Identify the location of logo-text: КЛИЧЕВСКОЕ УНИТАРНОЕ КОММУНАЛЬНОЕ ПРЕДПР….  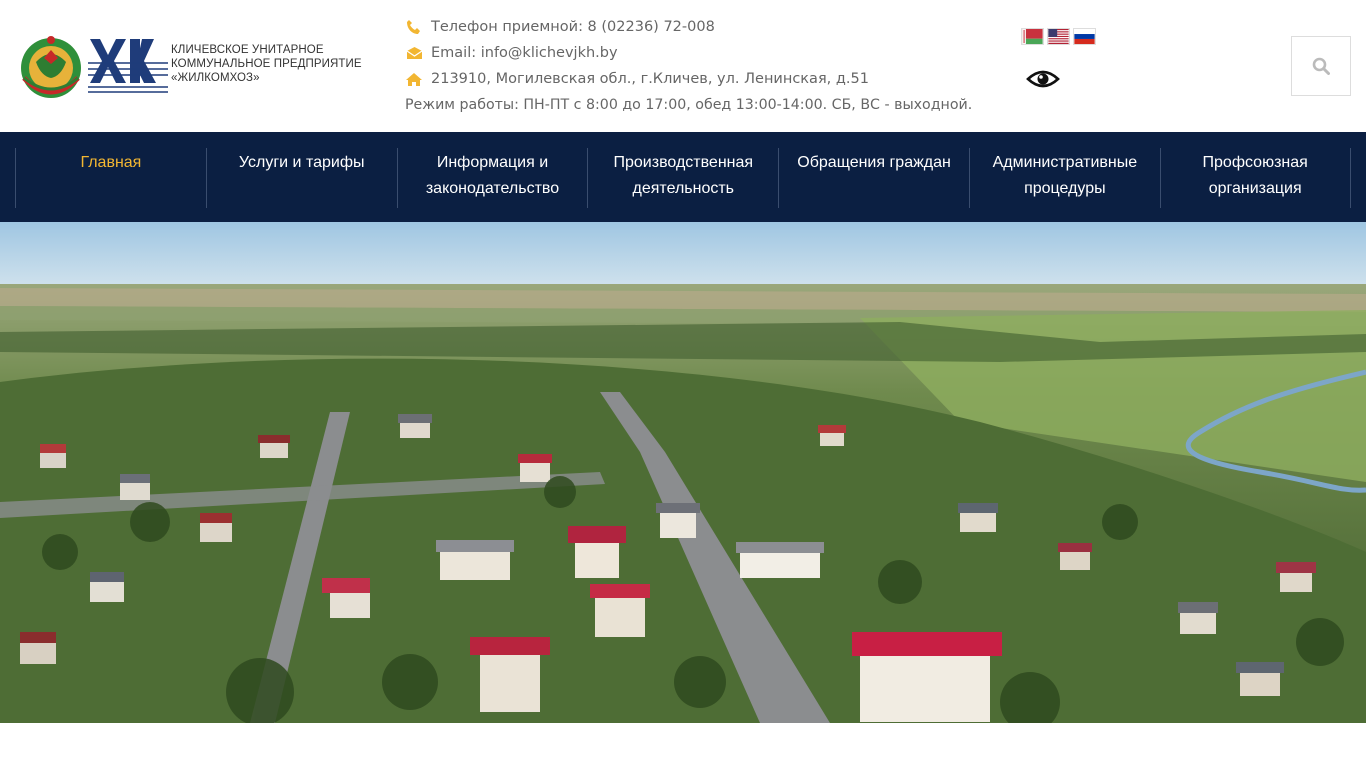
(271, 64).